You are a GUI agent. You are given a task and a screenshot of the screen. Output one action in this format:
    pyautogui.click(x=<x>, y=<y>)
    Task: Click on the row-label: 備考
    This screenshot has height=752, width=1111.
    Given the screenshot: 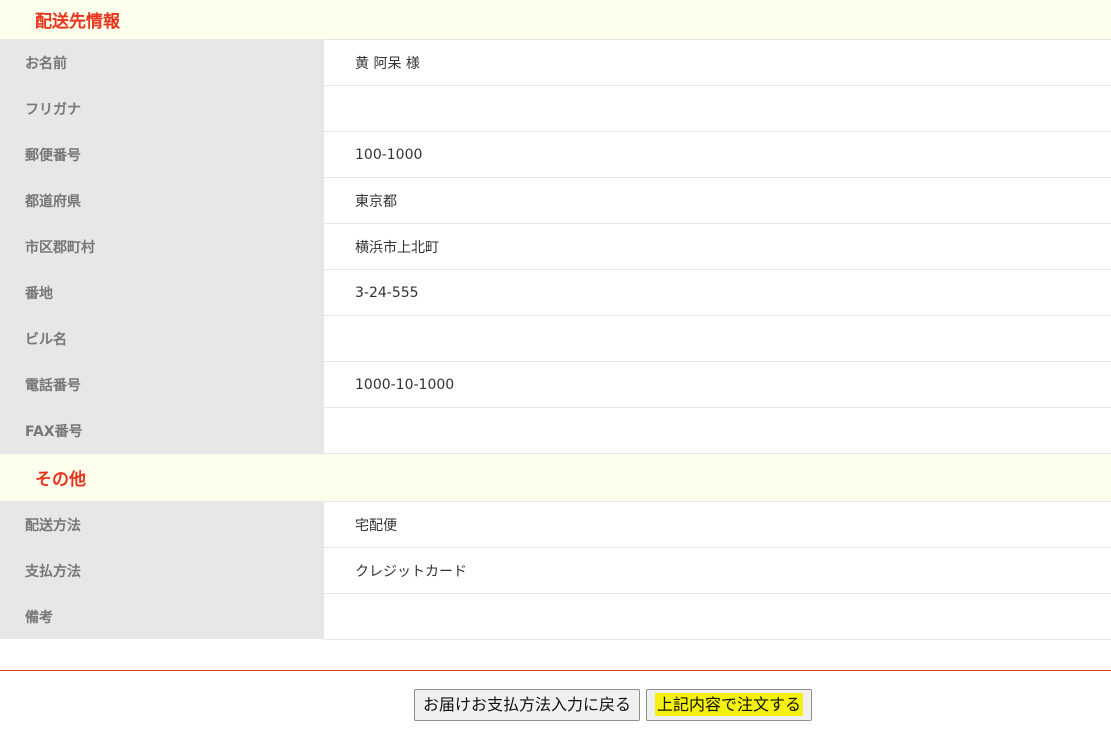 What is the action you would take?
    pyautogui.click(x=162, y=616)
    